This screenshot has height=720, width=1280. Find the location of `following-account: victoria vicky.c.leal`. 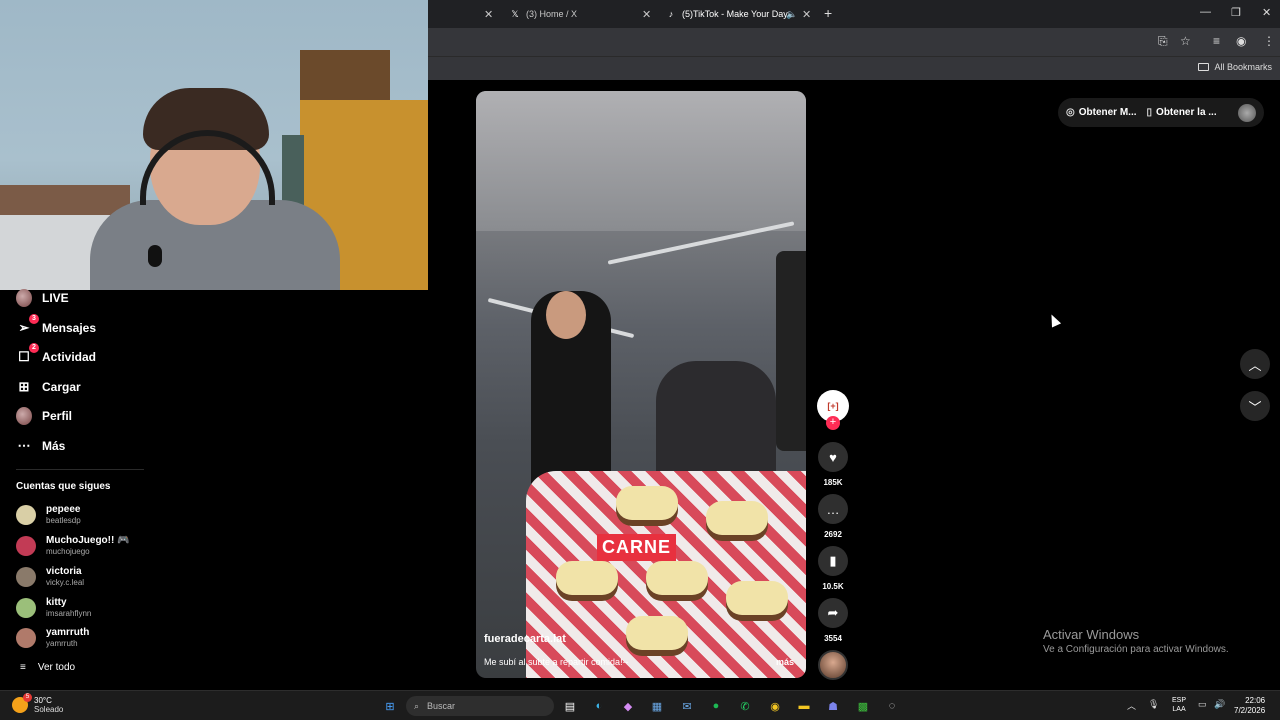

following-account: victoria vicky.c.leal is located at coordinates (50, 576).